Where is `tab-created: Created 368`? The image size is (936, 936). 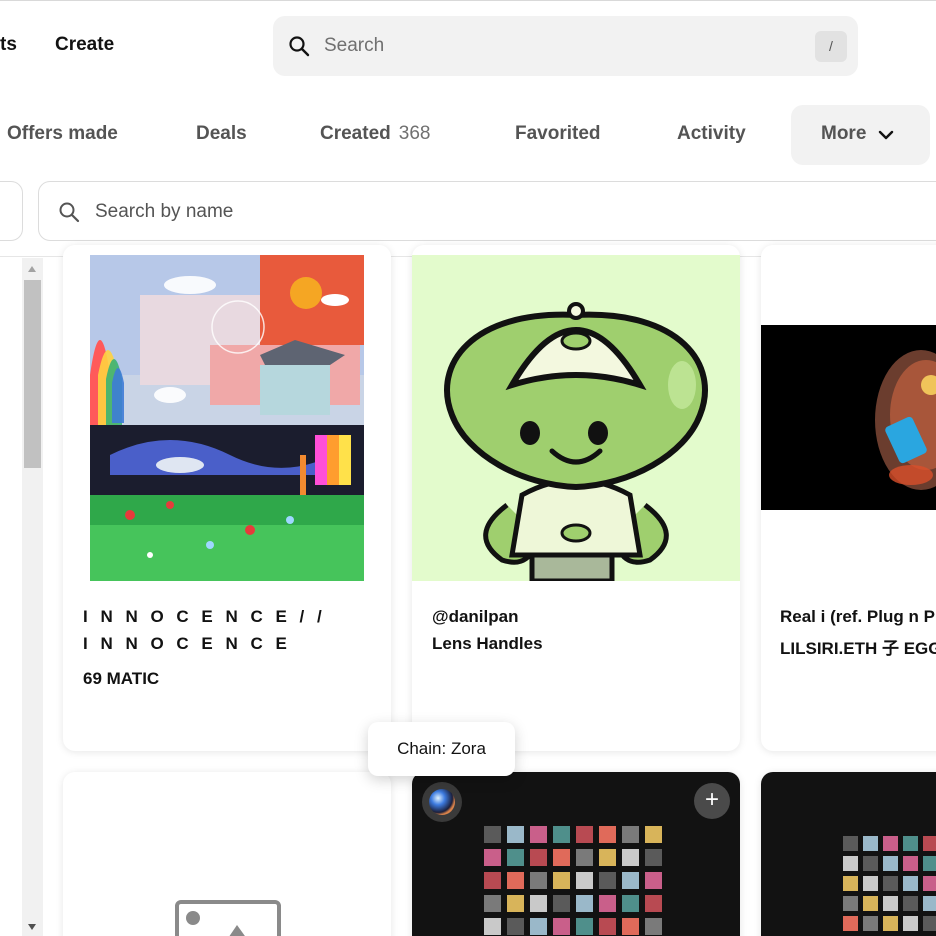
tab-created: Created 368 is located at coordinates (375, 134).